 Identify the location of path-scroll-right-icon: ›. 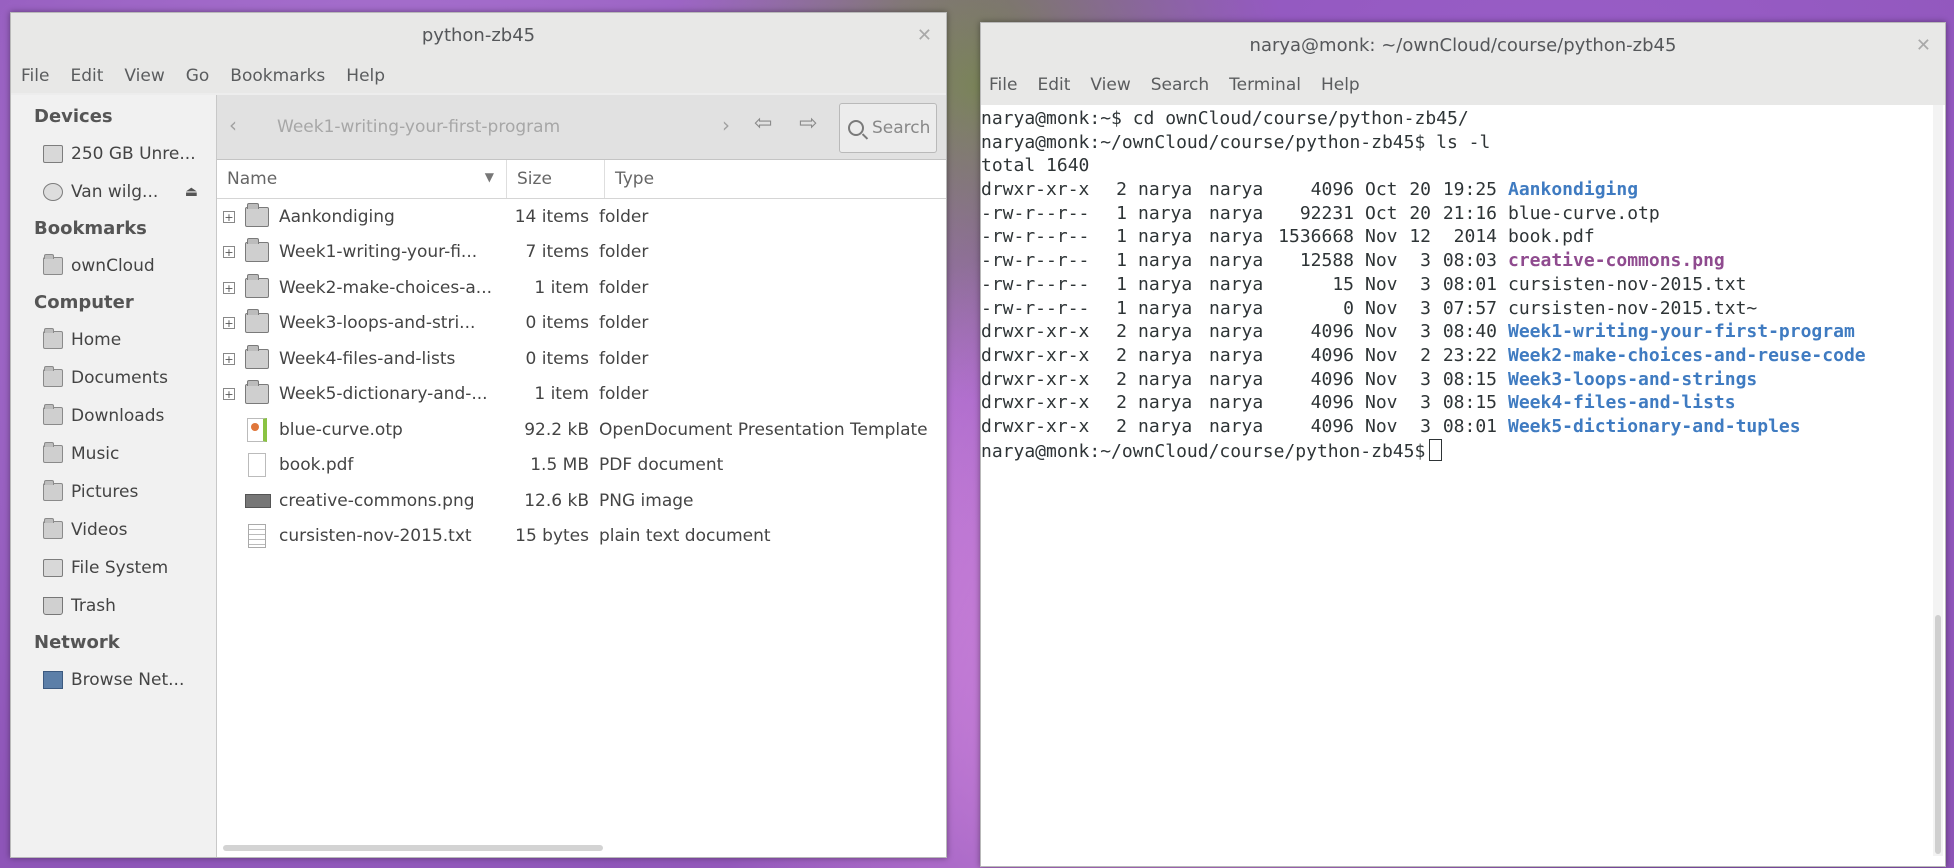
(726, 125).